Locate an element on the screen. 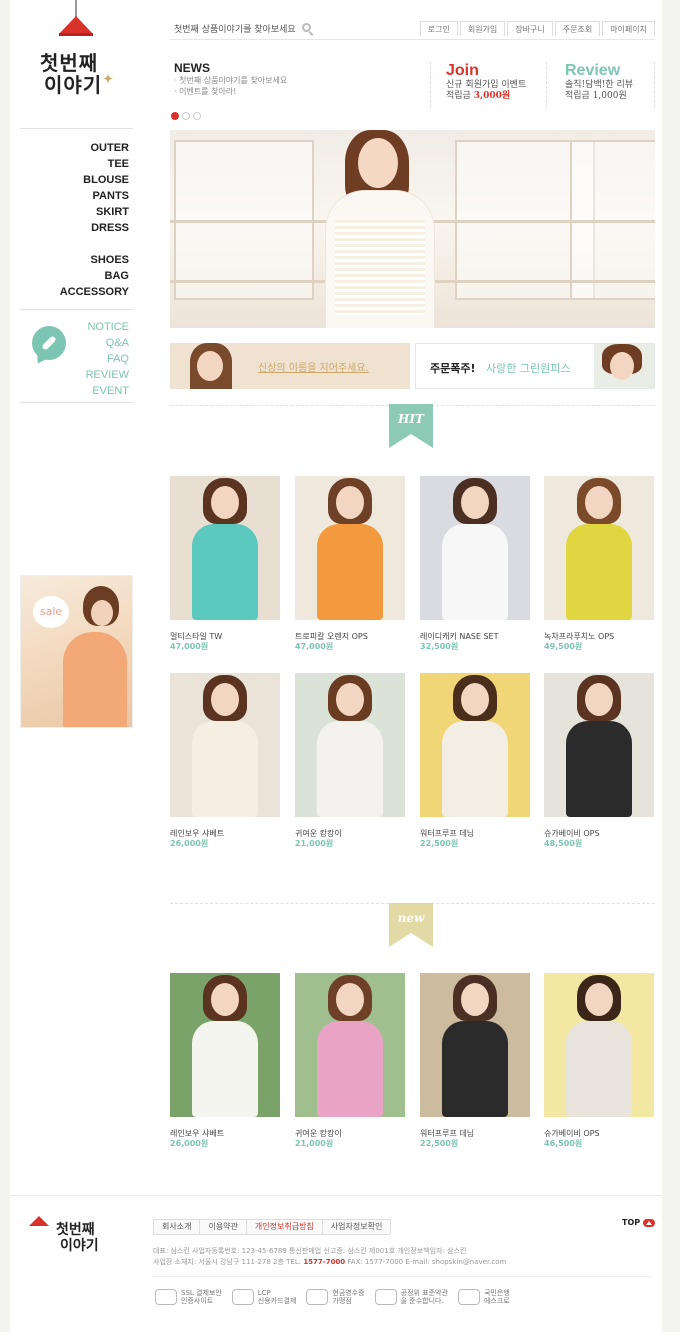  category-menu-goods: SHOES BAG ACCESSORY is located at coordinates (94, 276).